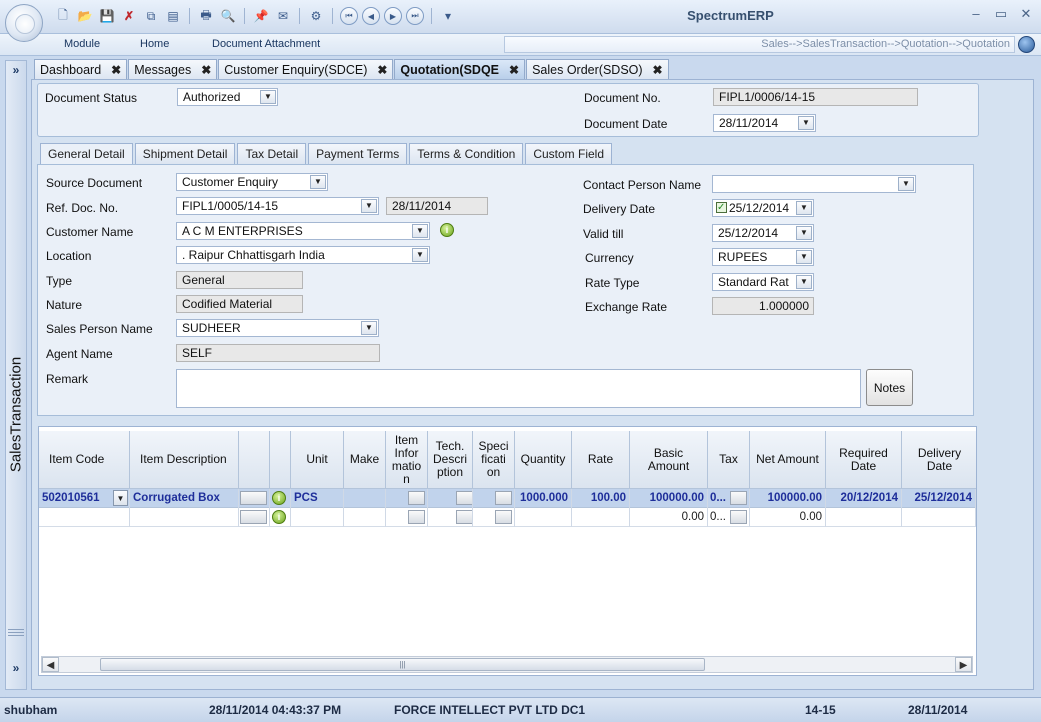 The height and width of the screenshot is (722, 1041). Describe the element at coordinates (402, 664) in the screenshot. I see `scrollbar-thumb: |||` at that location.